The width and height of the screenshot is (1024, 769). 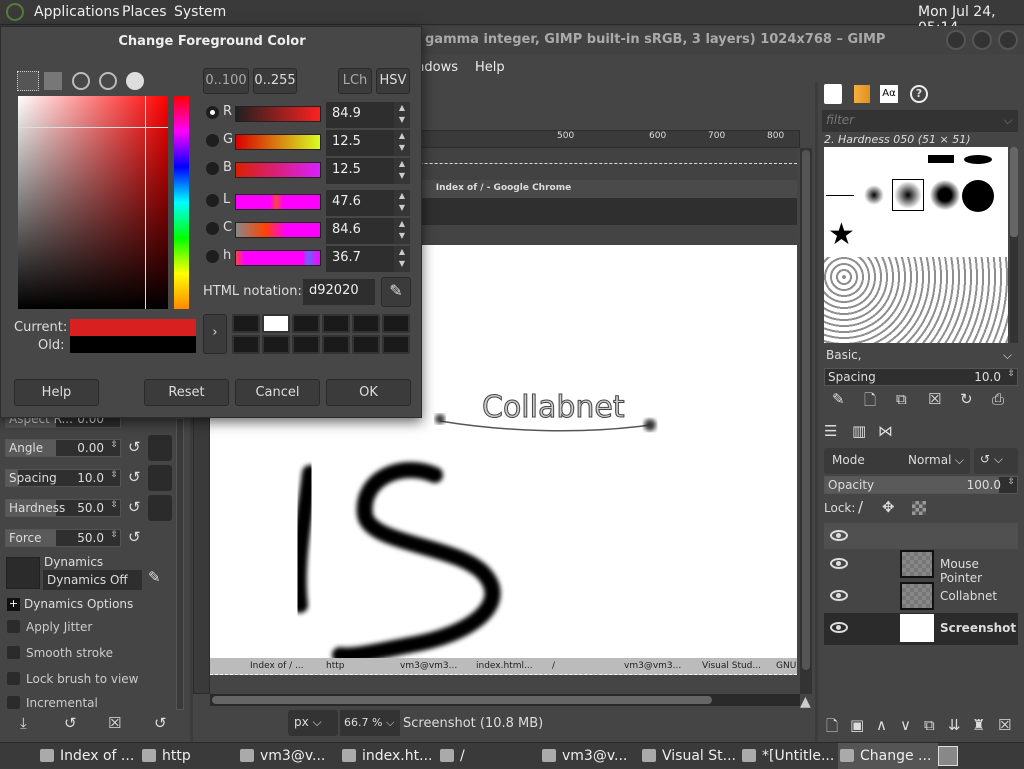 I want to click on channel-value-input: 84.6, so click(x=360, y=231).